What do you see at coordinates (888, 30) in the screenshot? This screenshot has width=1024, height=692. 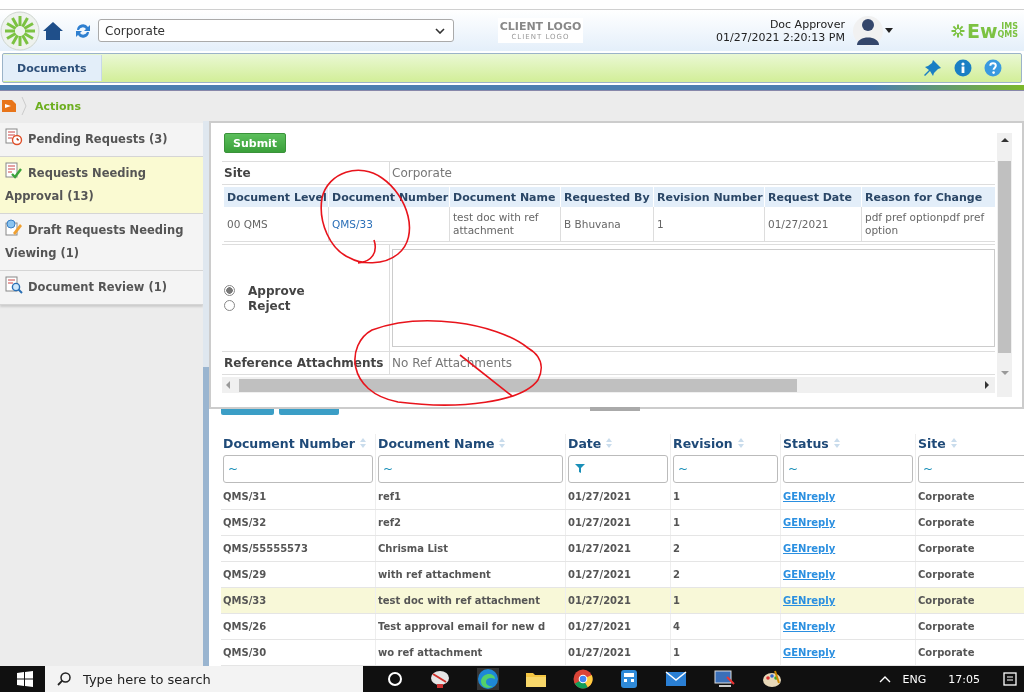 I see `caret-icon` at bounding box center [888, 30].